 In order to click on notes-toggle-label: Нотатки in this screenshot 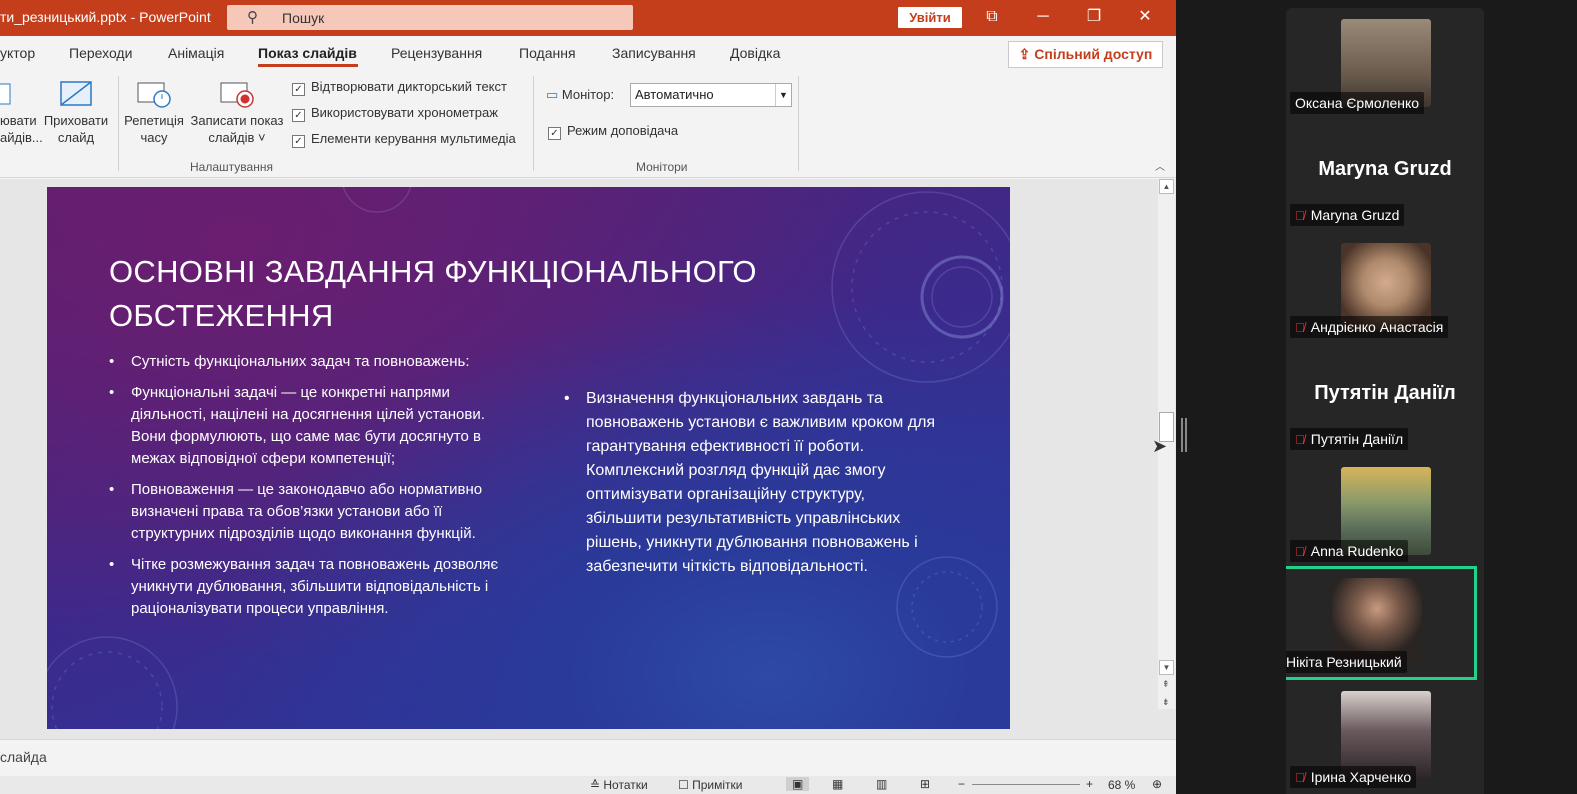, I will do `click(625, 785)`.